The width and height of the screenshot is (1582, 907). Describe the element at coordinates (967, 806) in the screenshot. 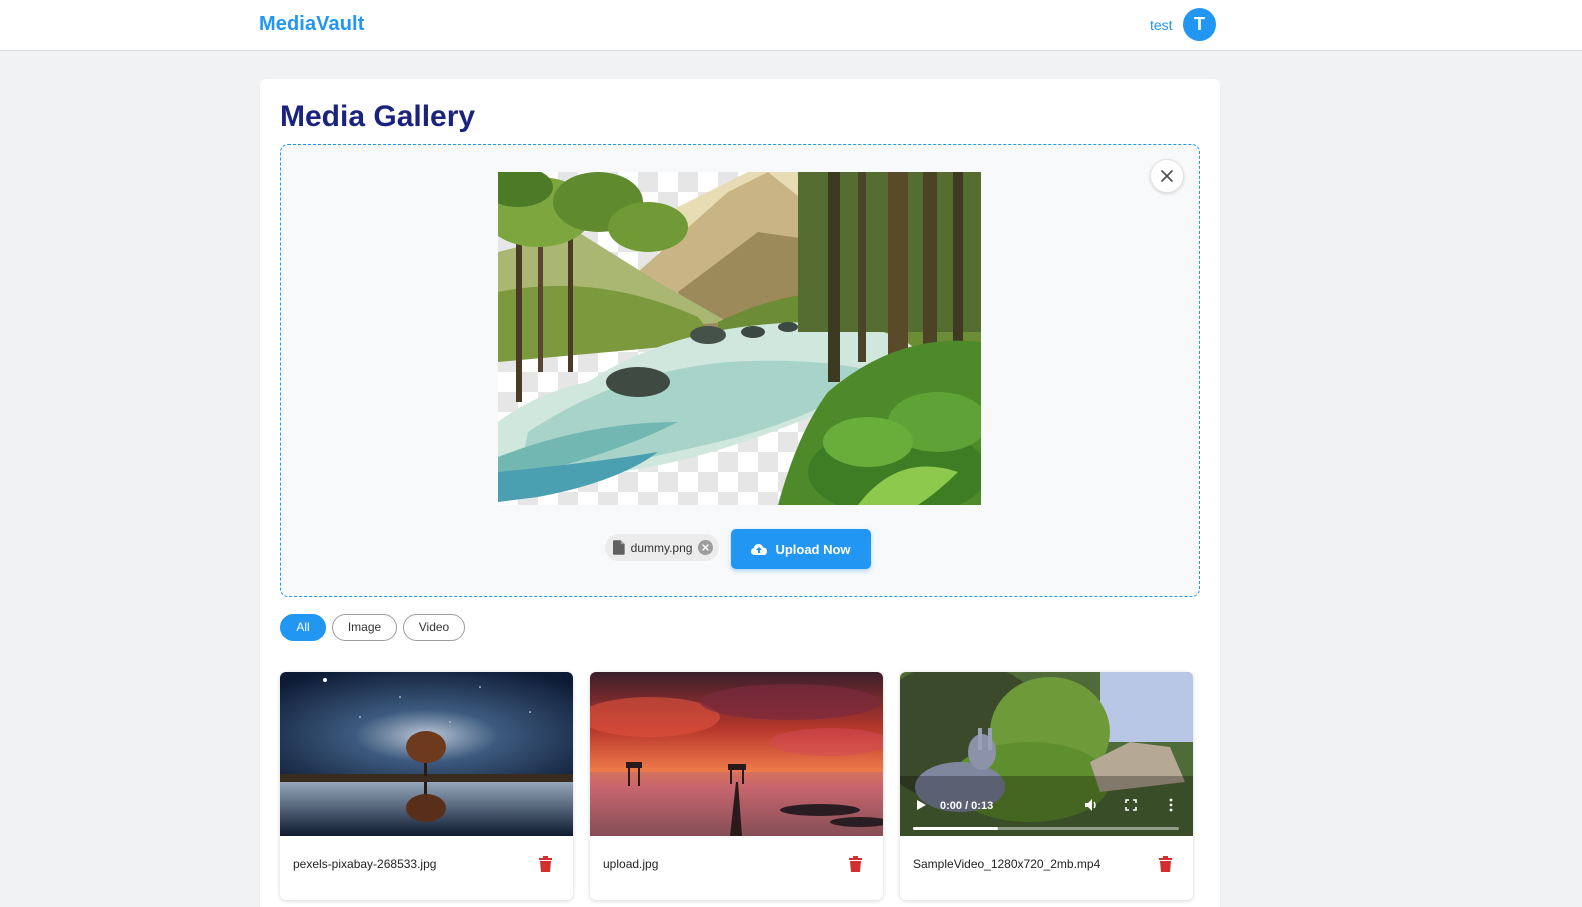

I see `video-time: 0:00 / 0:13` at that location.